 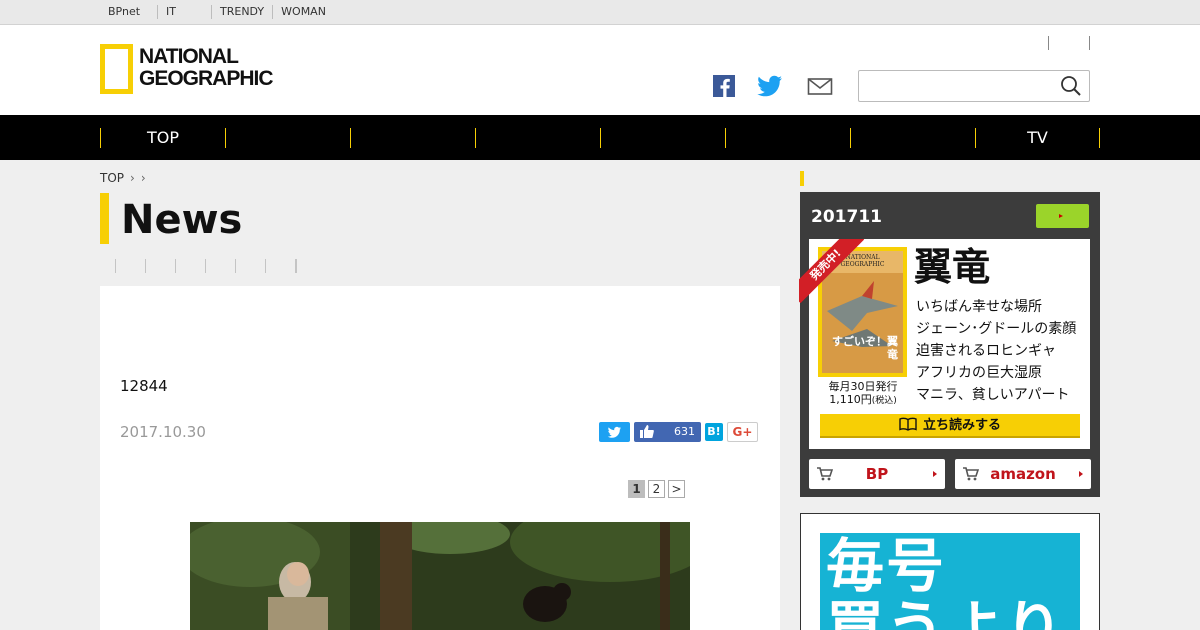 I want to click on facebook-icon, so click(x=724, y=86).